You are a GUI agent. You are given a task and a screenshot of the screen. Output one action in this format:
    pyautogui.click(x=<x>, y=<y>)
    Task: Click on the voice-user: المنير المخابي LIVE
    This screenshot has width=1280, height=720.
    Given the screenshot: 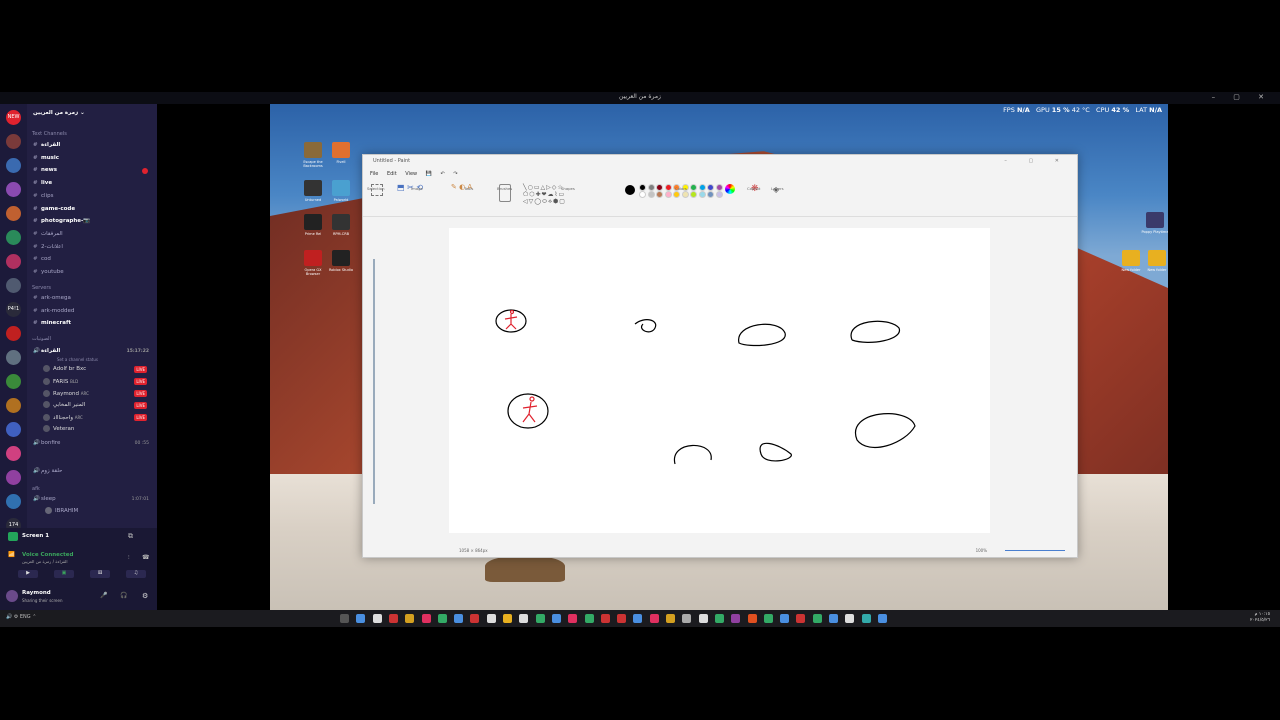 What is the action you would take?
    pyautogui.click(x=98, y=405)
    